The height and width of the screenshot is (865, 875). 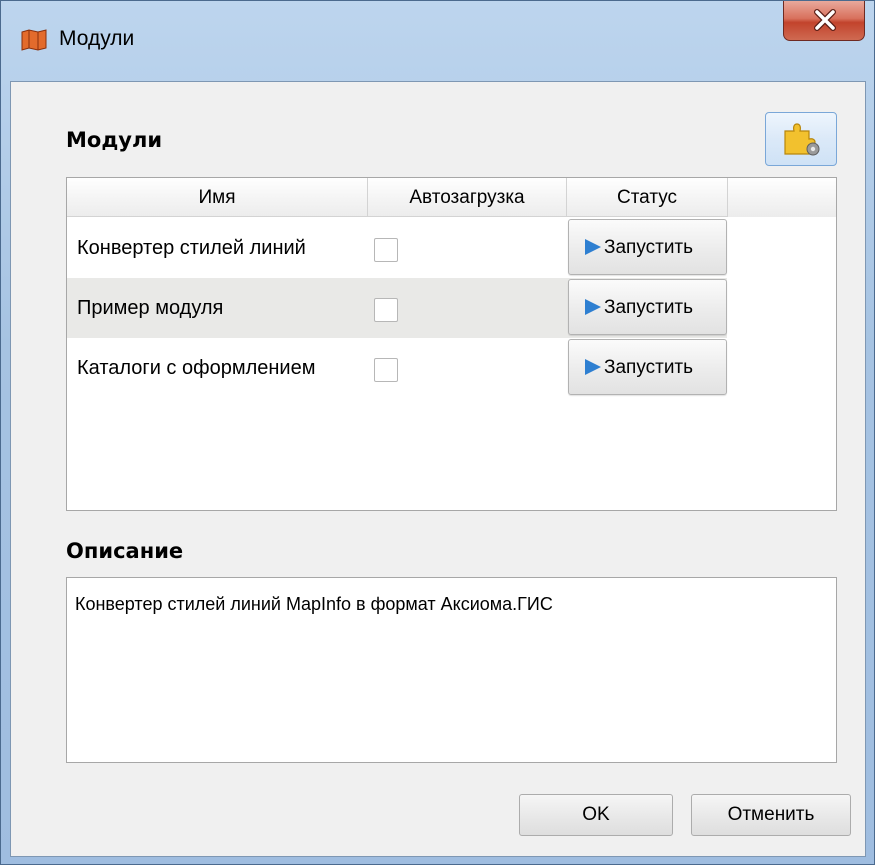 What do you see at coordinates (217, 197) in the screenshot?
I see `column-header-name: Имя` at bounding box center [217, 197].